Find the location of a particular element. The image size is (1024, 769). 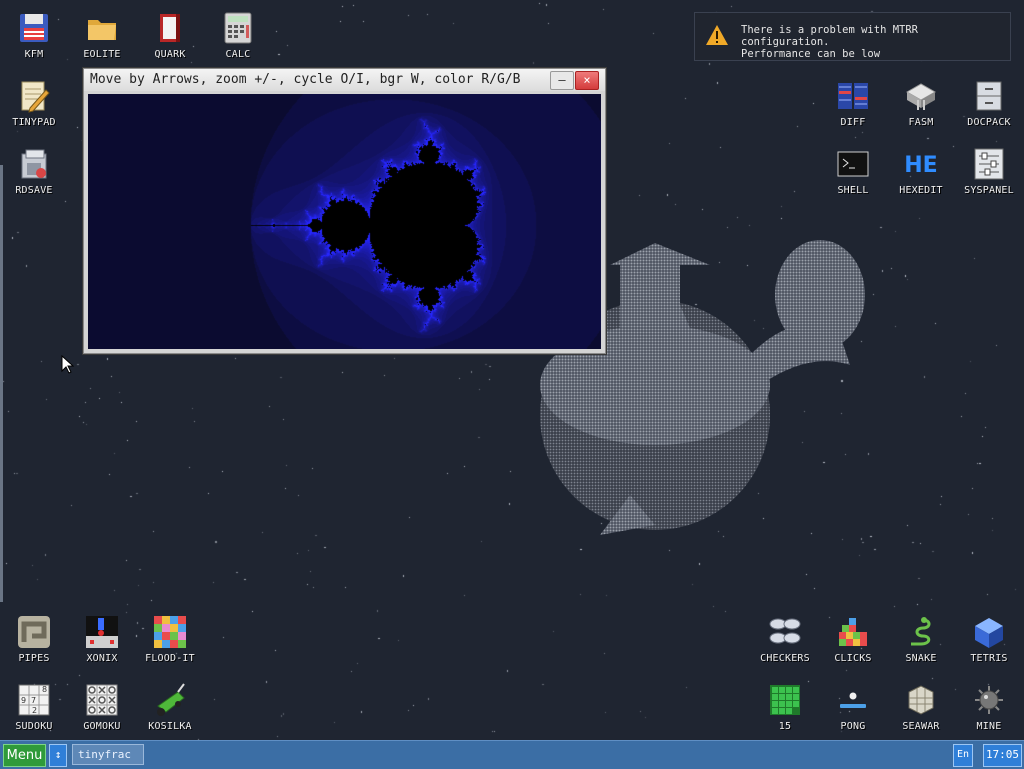

icon-label: KOSILKA is located at coordinates (170, 726).